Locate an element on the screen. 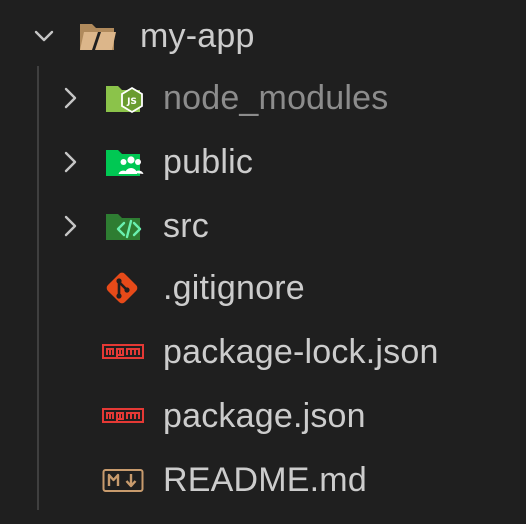 Image resolution: width=526 pixels, height=524 pixels. tree-item-package-json: package.json is located at coordinates (263, 416).